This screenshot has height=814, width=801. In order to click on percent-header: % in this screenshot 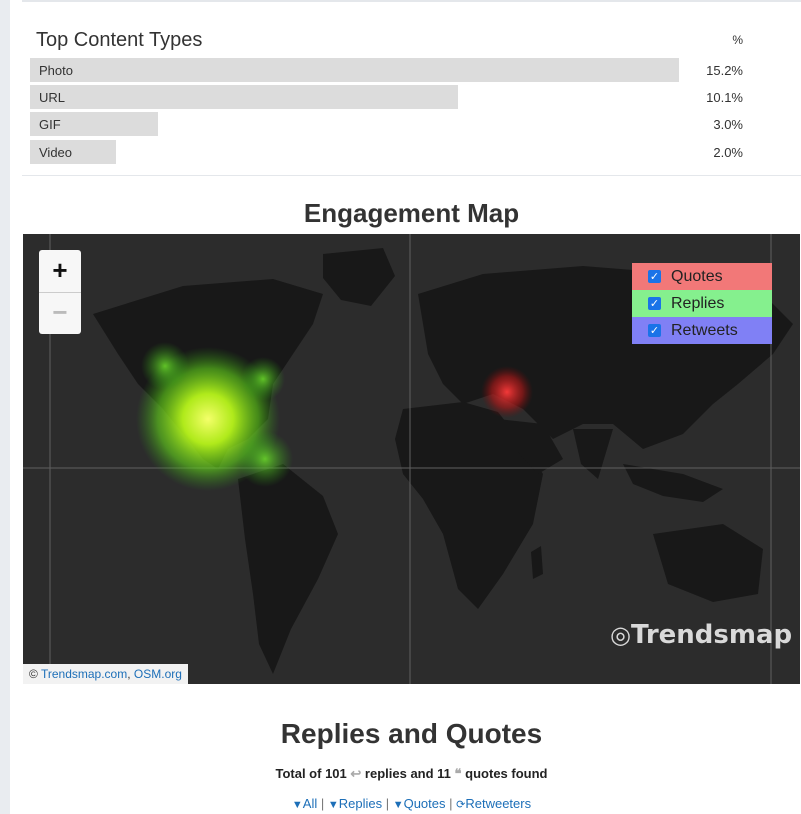, I will do `click(737, 40)`.